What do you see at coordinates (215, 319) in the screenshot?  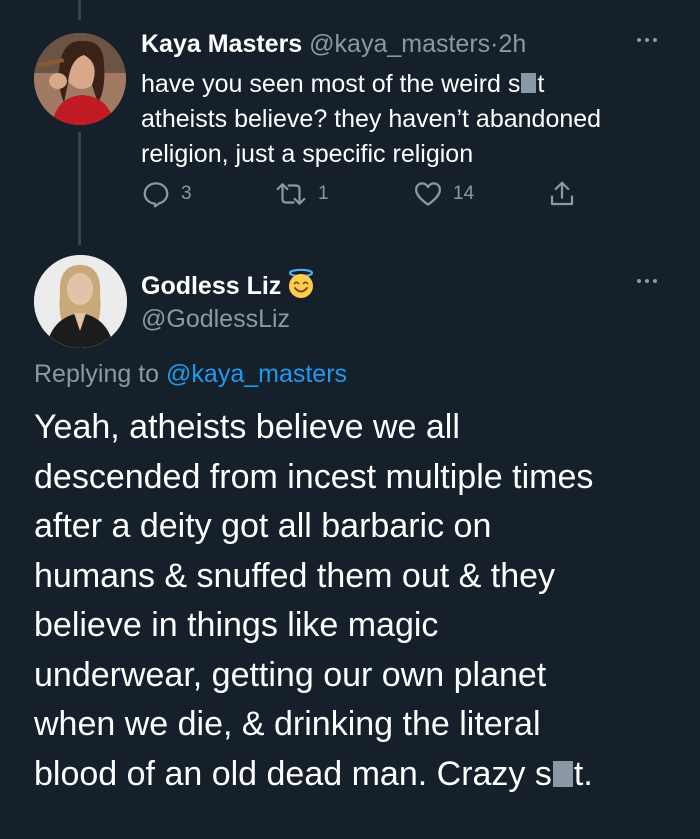 I see `tweet2-author-handle: @GodlessLiz` at bounding box center [215, 319].